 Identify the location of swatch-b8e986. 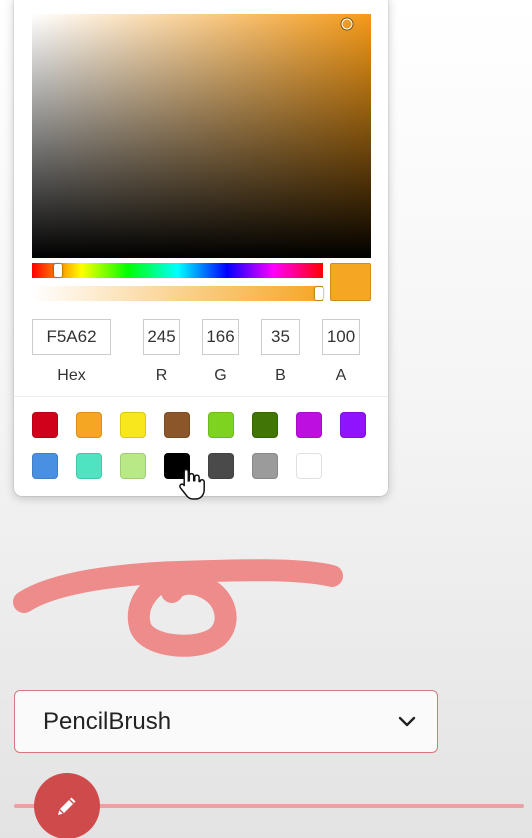
(133, 466).